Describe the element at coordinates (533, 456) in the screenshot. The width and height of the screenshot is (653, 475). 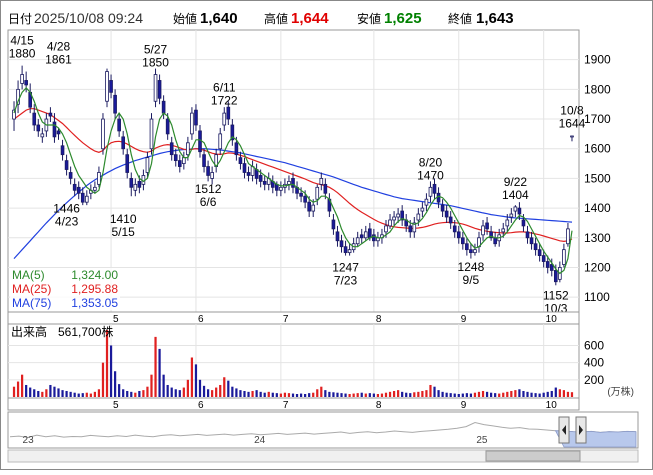
I see `scrollbar-thumb` at that location.